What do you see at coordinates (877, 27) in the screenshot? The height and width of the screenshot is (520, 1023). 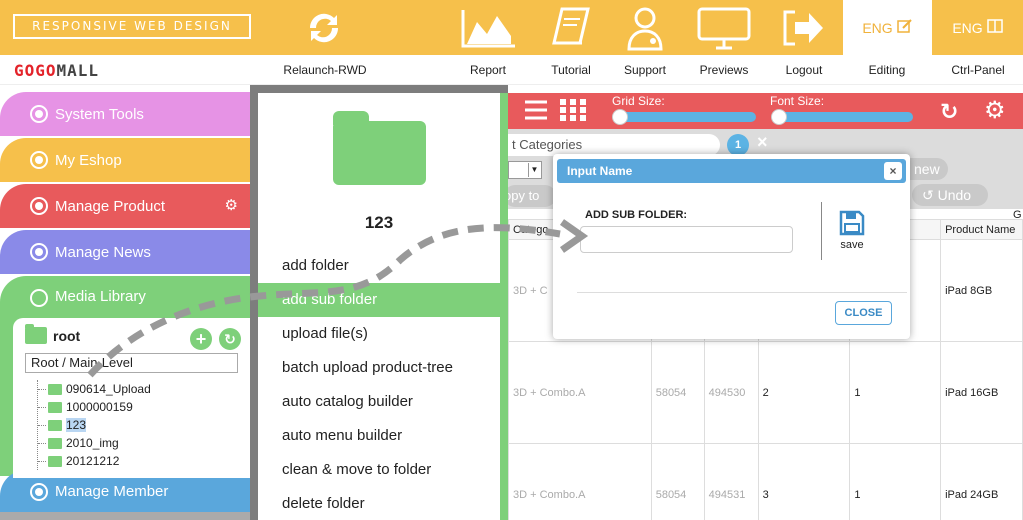 I see `eng-editing-label: ENG` at bounding box center [877, 27].